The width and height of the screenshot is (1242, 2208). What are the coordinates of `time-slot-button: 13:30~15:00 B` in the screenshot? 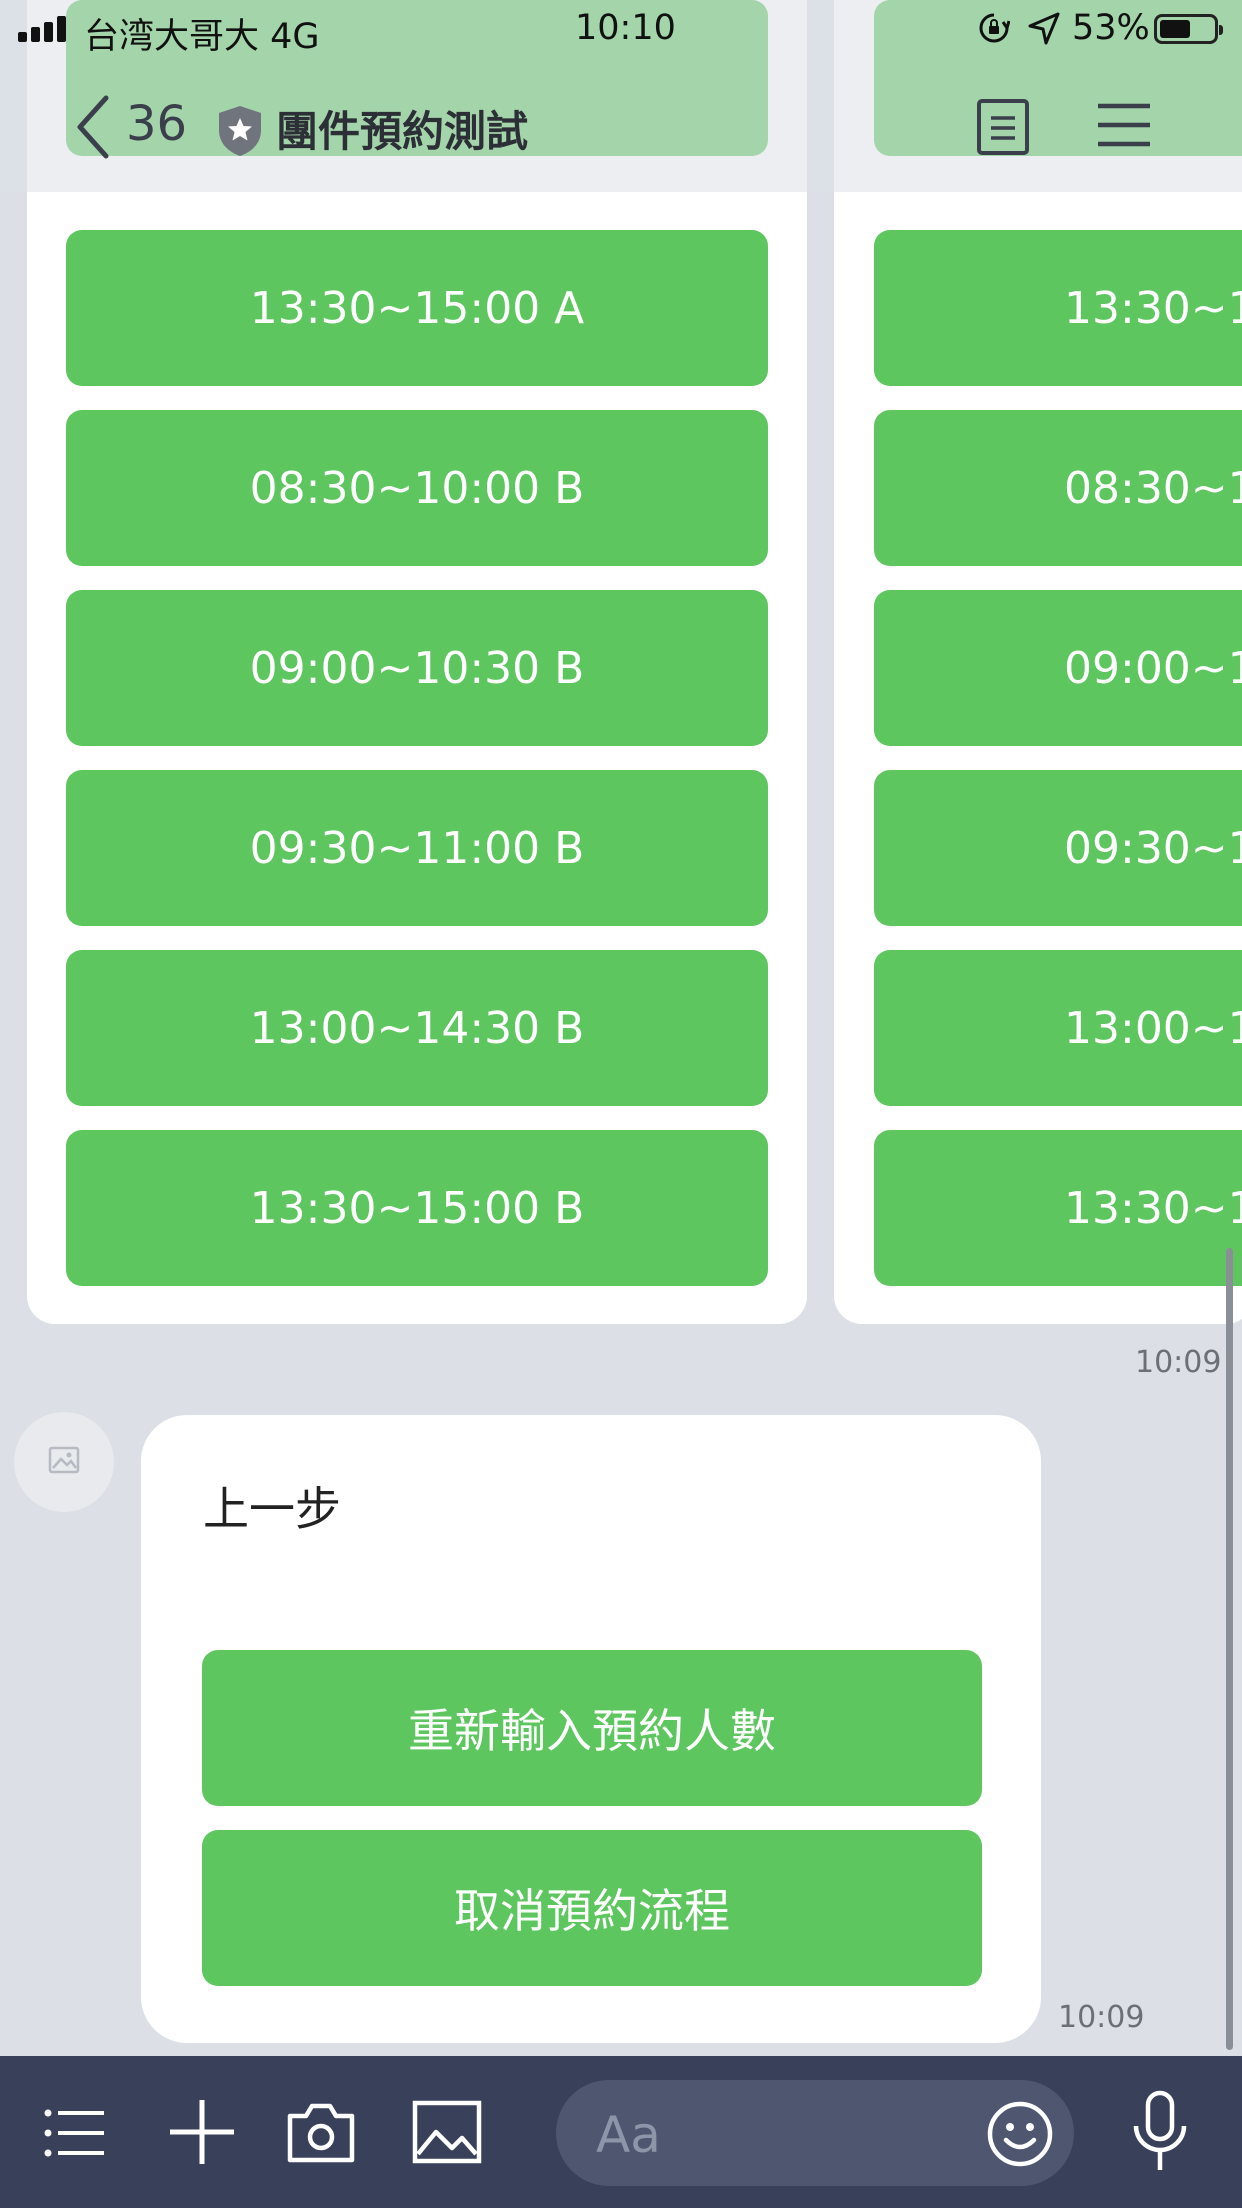 It's located at (417, 1208).